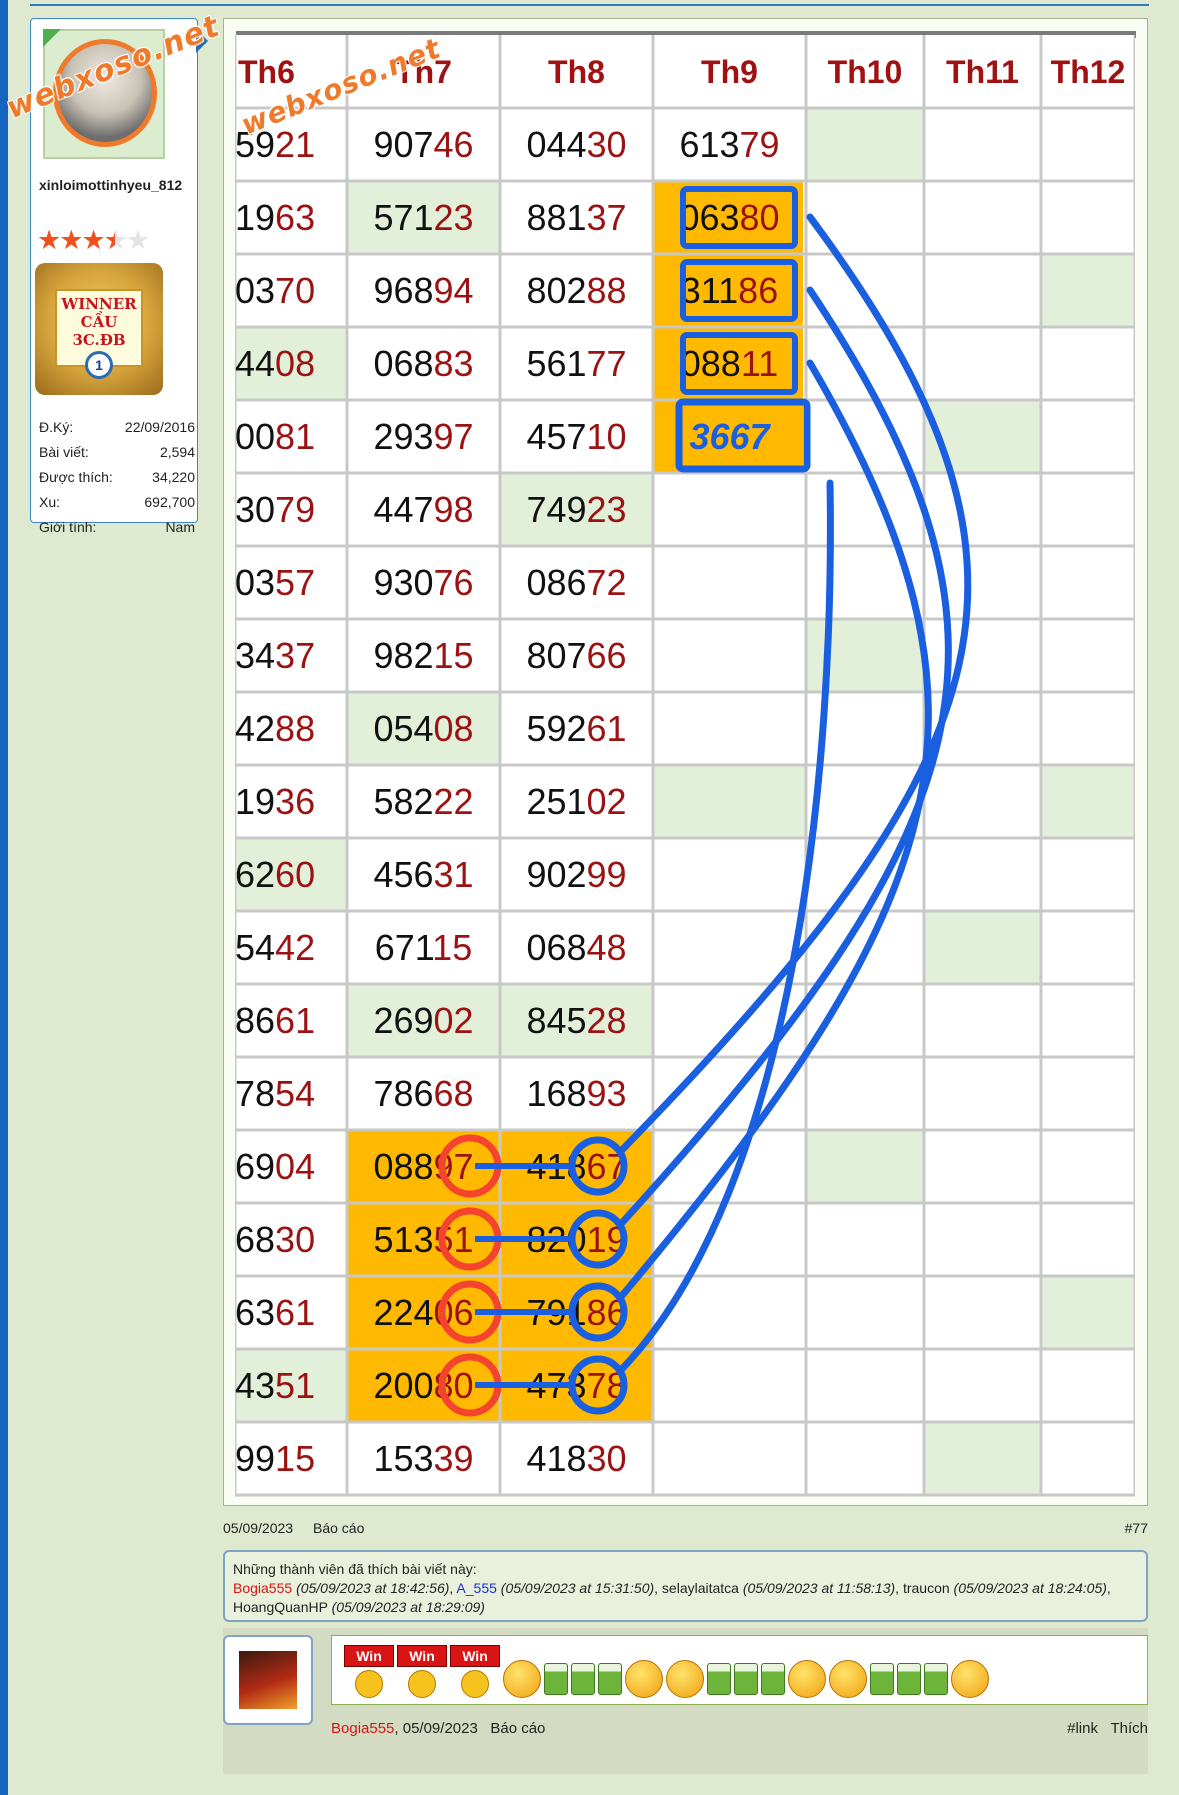 The image size is (1179, 1795). I want to click on liker-name: A_555, so click(476, 1588).